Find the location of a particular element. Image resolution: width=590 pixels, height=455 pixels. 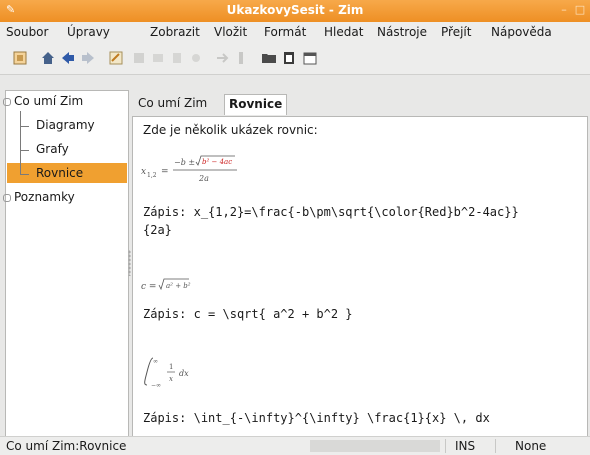

tree-item-diagramy: Diagramy is located at coordinates (65, 125).